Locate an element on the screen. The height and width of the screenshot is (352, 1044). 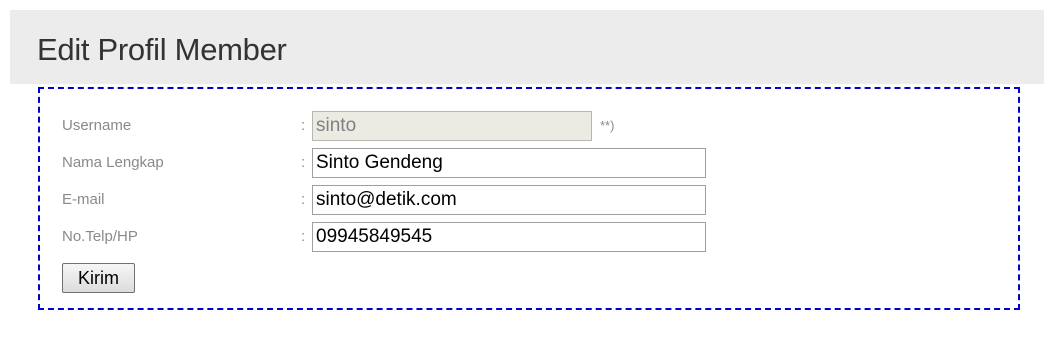
phone-row: No.Telp/HP : is located at coordinates (512, 237).